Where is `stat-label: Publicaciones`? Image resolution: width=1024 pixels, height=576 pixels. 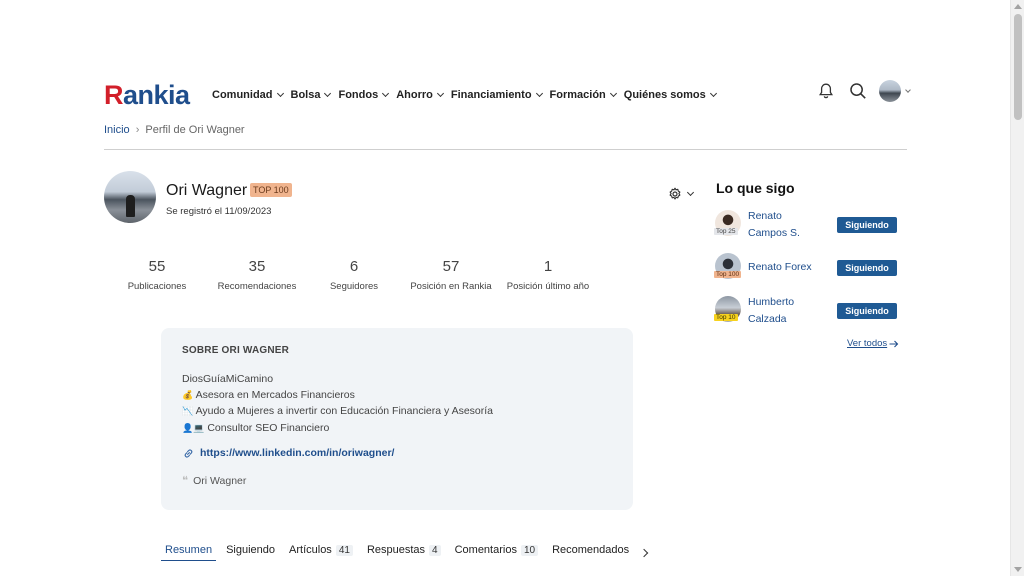 stat-label: Publicaciones is located at coordinates (157, 286).